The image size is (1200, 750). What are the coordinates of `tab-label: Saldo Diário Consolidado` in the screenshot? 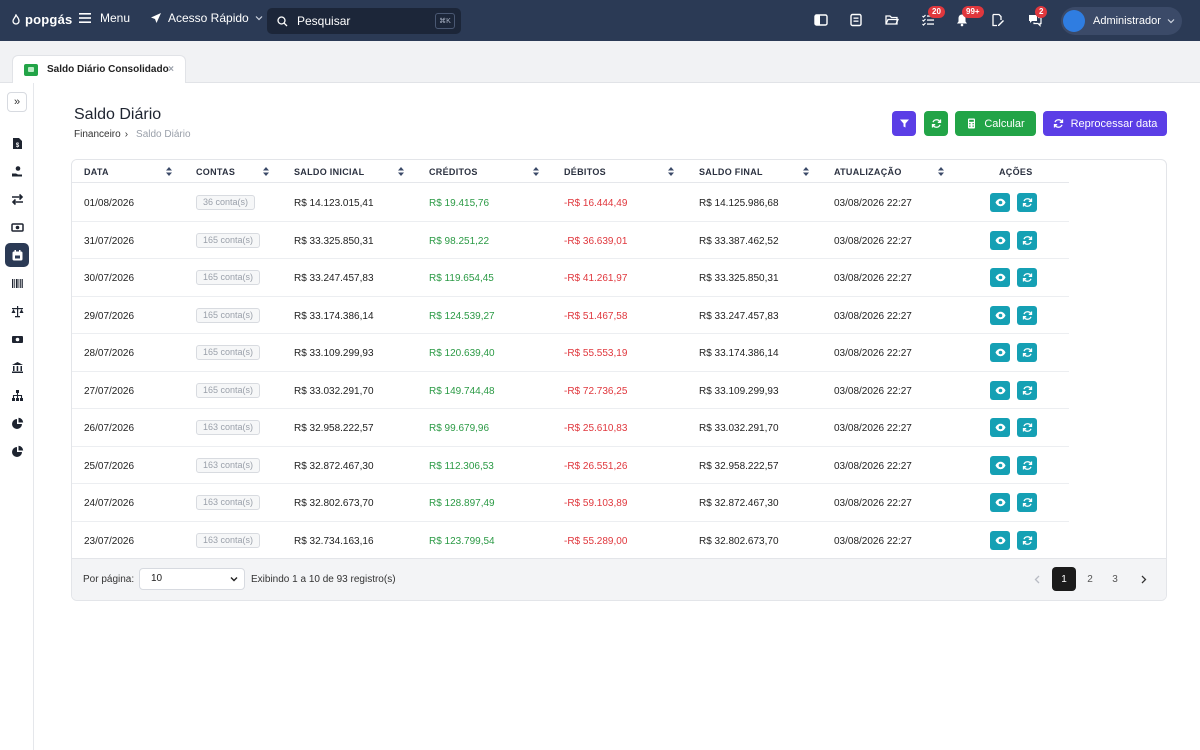 It's located at (108, 69).